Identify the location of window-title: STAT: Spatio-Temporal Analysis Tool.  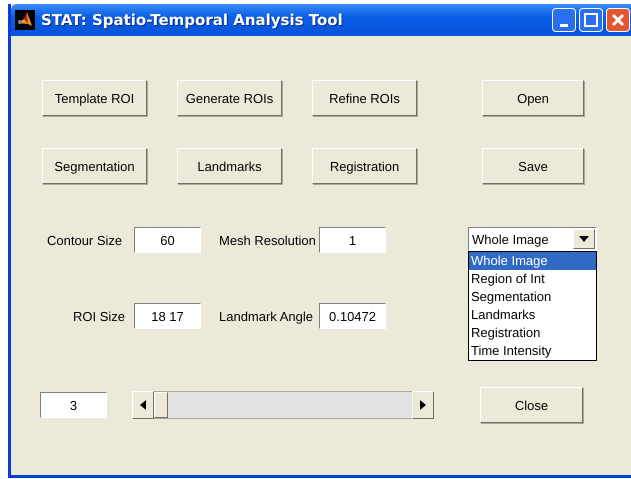
(192, 20).